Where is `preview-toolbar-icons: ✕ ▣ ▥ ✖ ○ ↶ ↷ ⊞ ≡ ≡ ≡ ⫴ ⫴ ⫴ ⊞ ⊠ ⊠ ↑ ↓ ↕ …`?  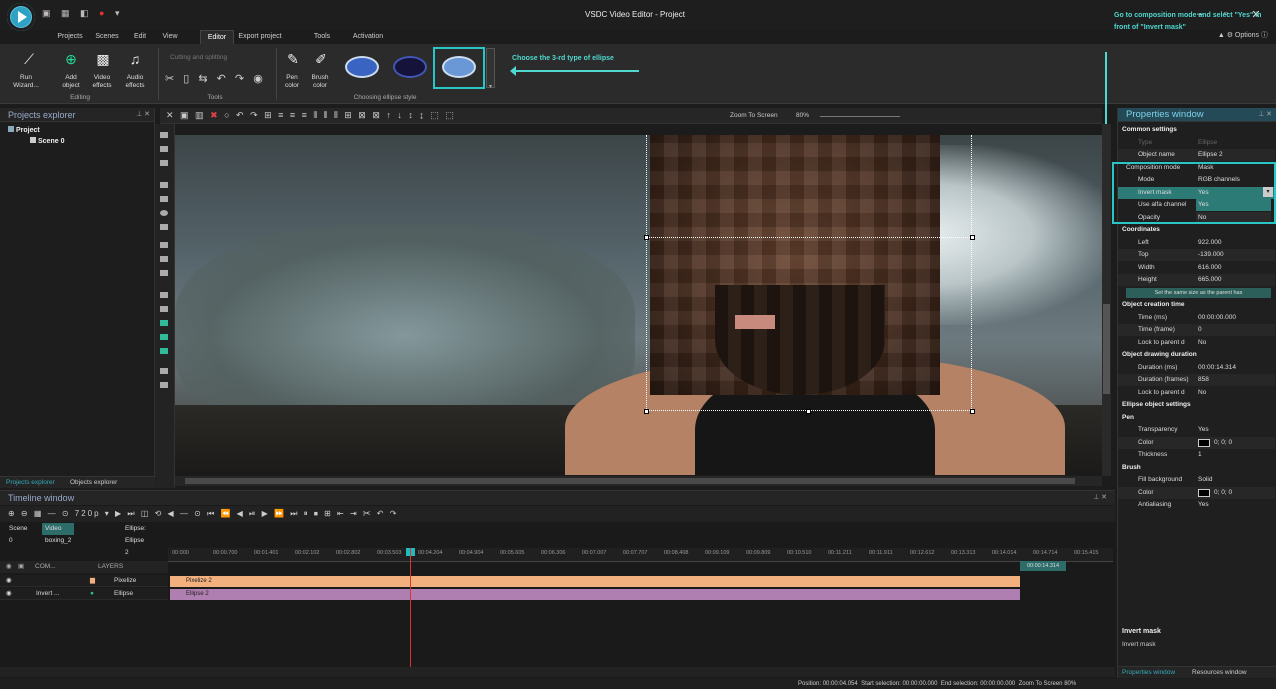
preview-toolbar-icons: ✕ ▣ ▥ ✖ ○ ↶ ↷ ⊞ ≡ ≡ ≡ ⫴ ⫴ ⫴ ⊞ ⊠ ⊠ ↑ ↓ ↕ … is located at coordinates (311, 115).